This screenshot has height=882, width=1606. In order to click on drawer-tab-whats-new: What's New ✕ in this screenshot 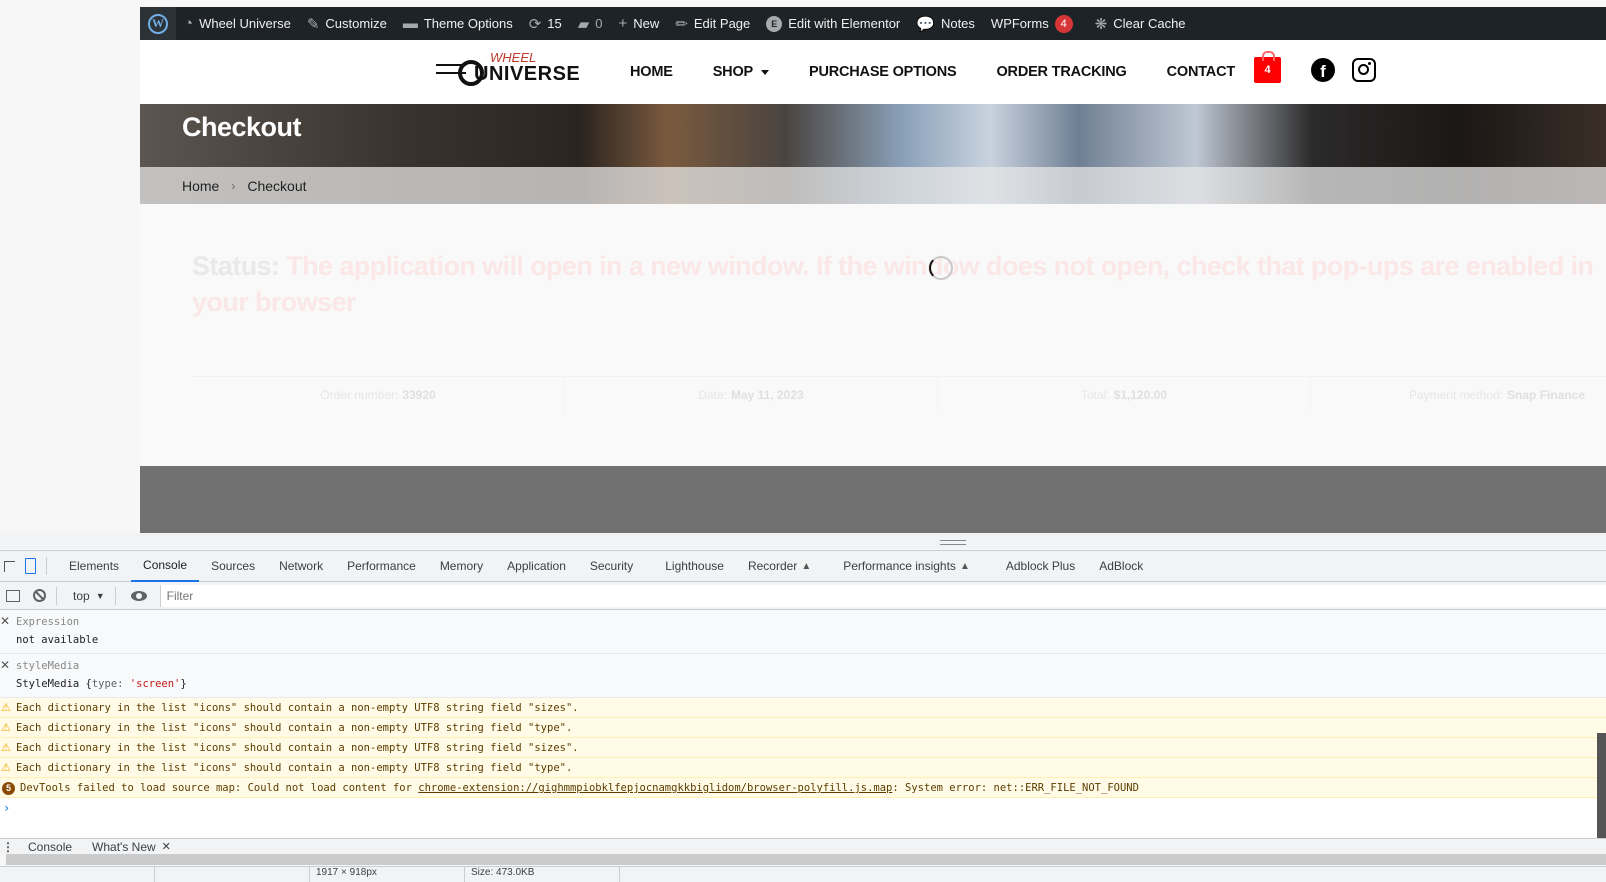, I will do `click(129, 847)`.